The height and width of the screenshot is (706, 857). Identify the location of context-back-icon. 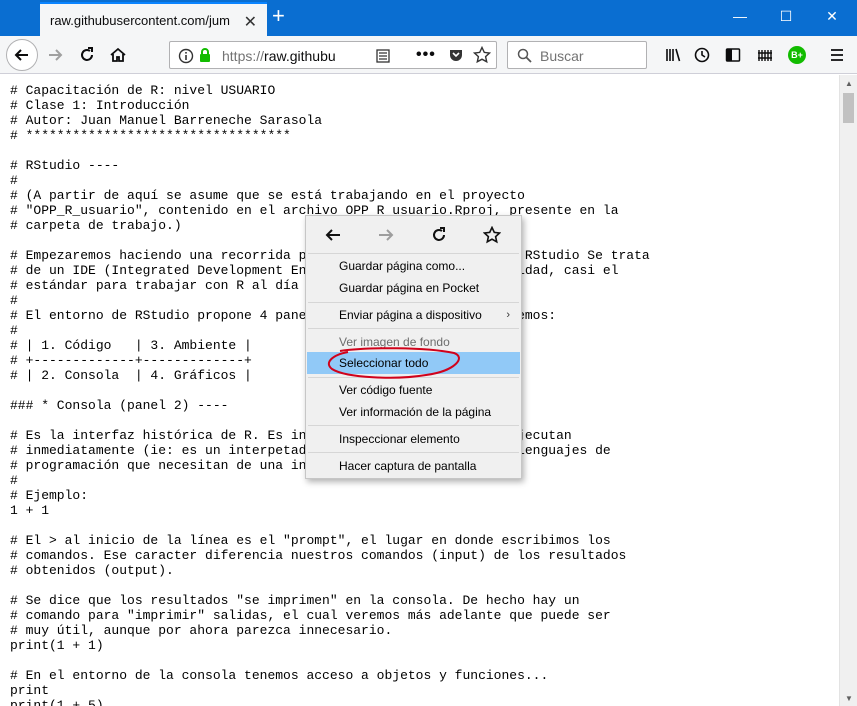
(333, 235).